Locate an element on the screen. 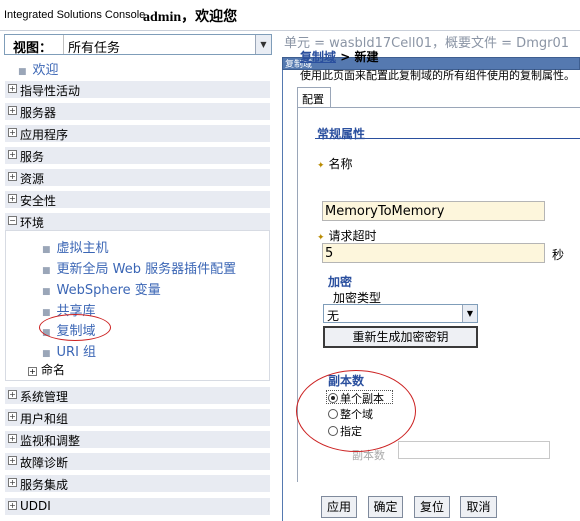 The height and width of the screenshot is (521, 580). nav-link-uri-groups: ■ URI 组 is located at coordinates (69, 350).